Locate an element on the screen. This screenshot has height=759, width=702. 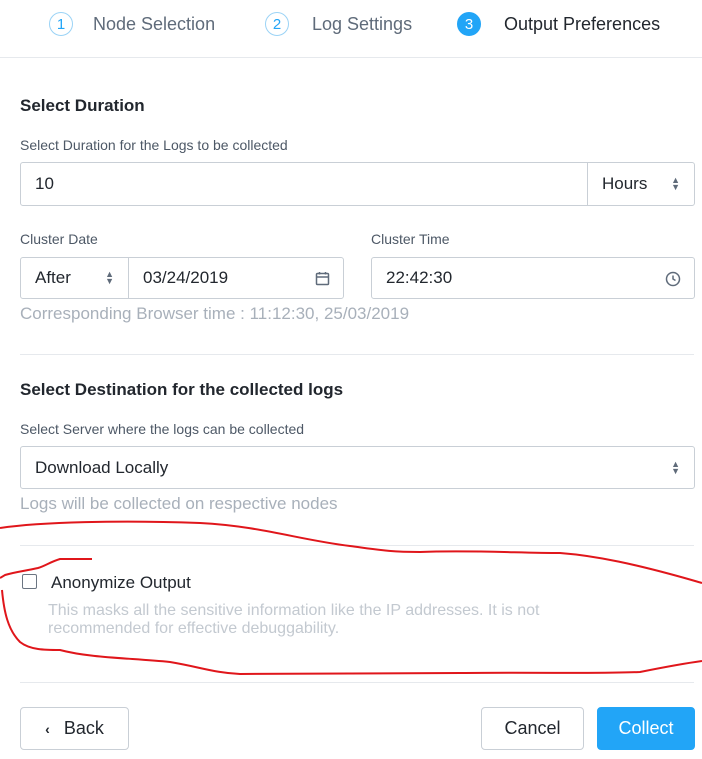
duration-input: 10 is located at coordinates (304, 184).